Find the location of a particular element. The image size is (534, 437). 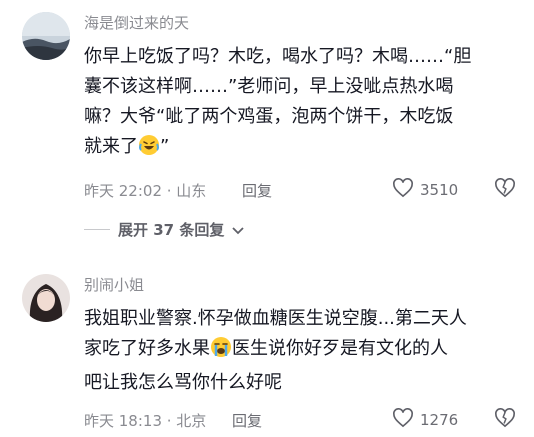

expand-replies-button: 展开 37 条回复 is located at coordinates (164, 229).